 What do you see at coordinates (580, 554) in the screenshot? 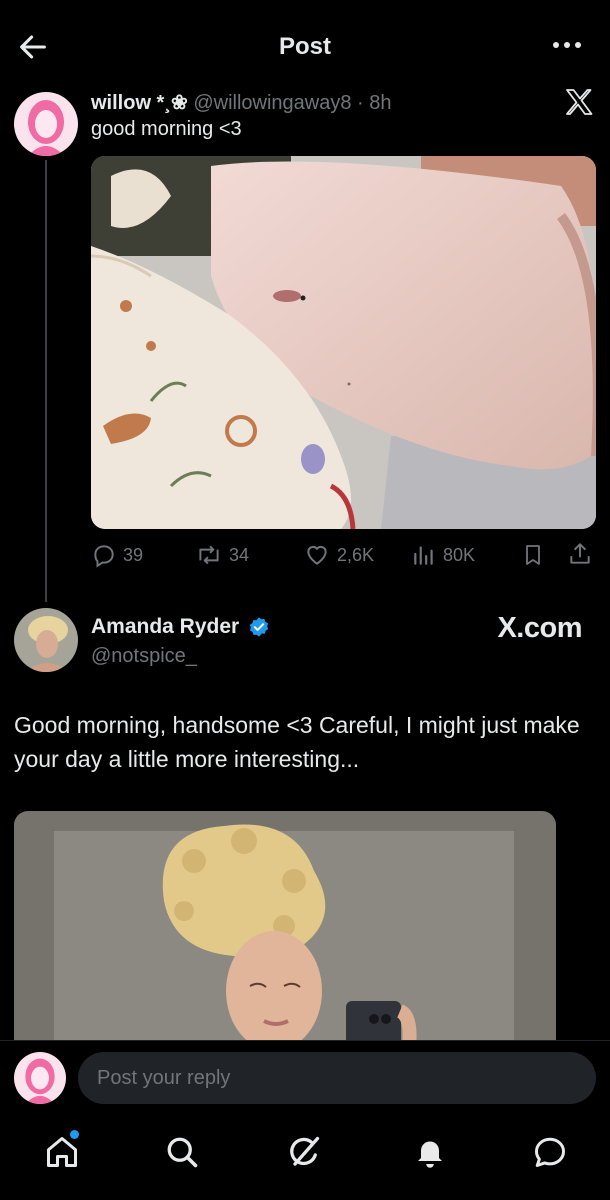
I see `share-icon` at bounding box center [580, 554].